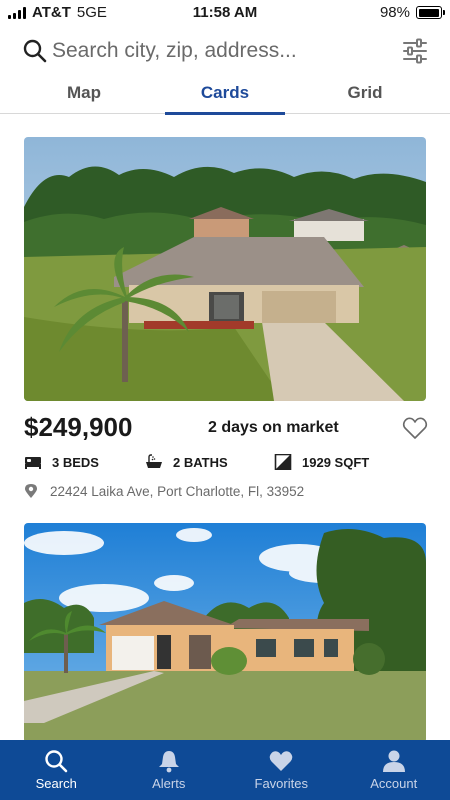  Describe the element at coordinates (281, 783) in the screenshot. I see `nav-favorites-label: Favorites` at that location.